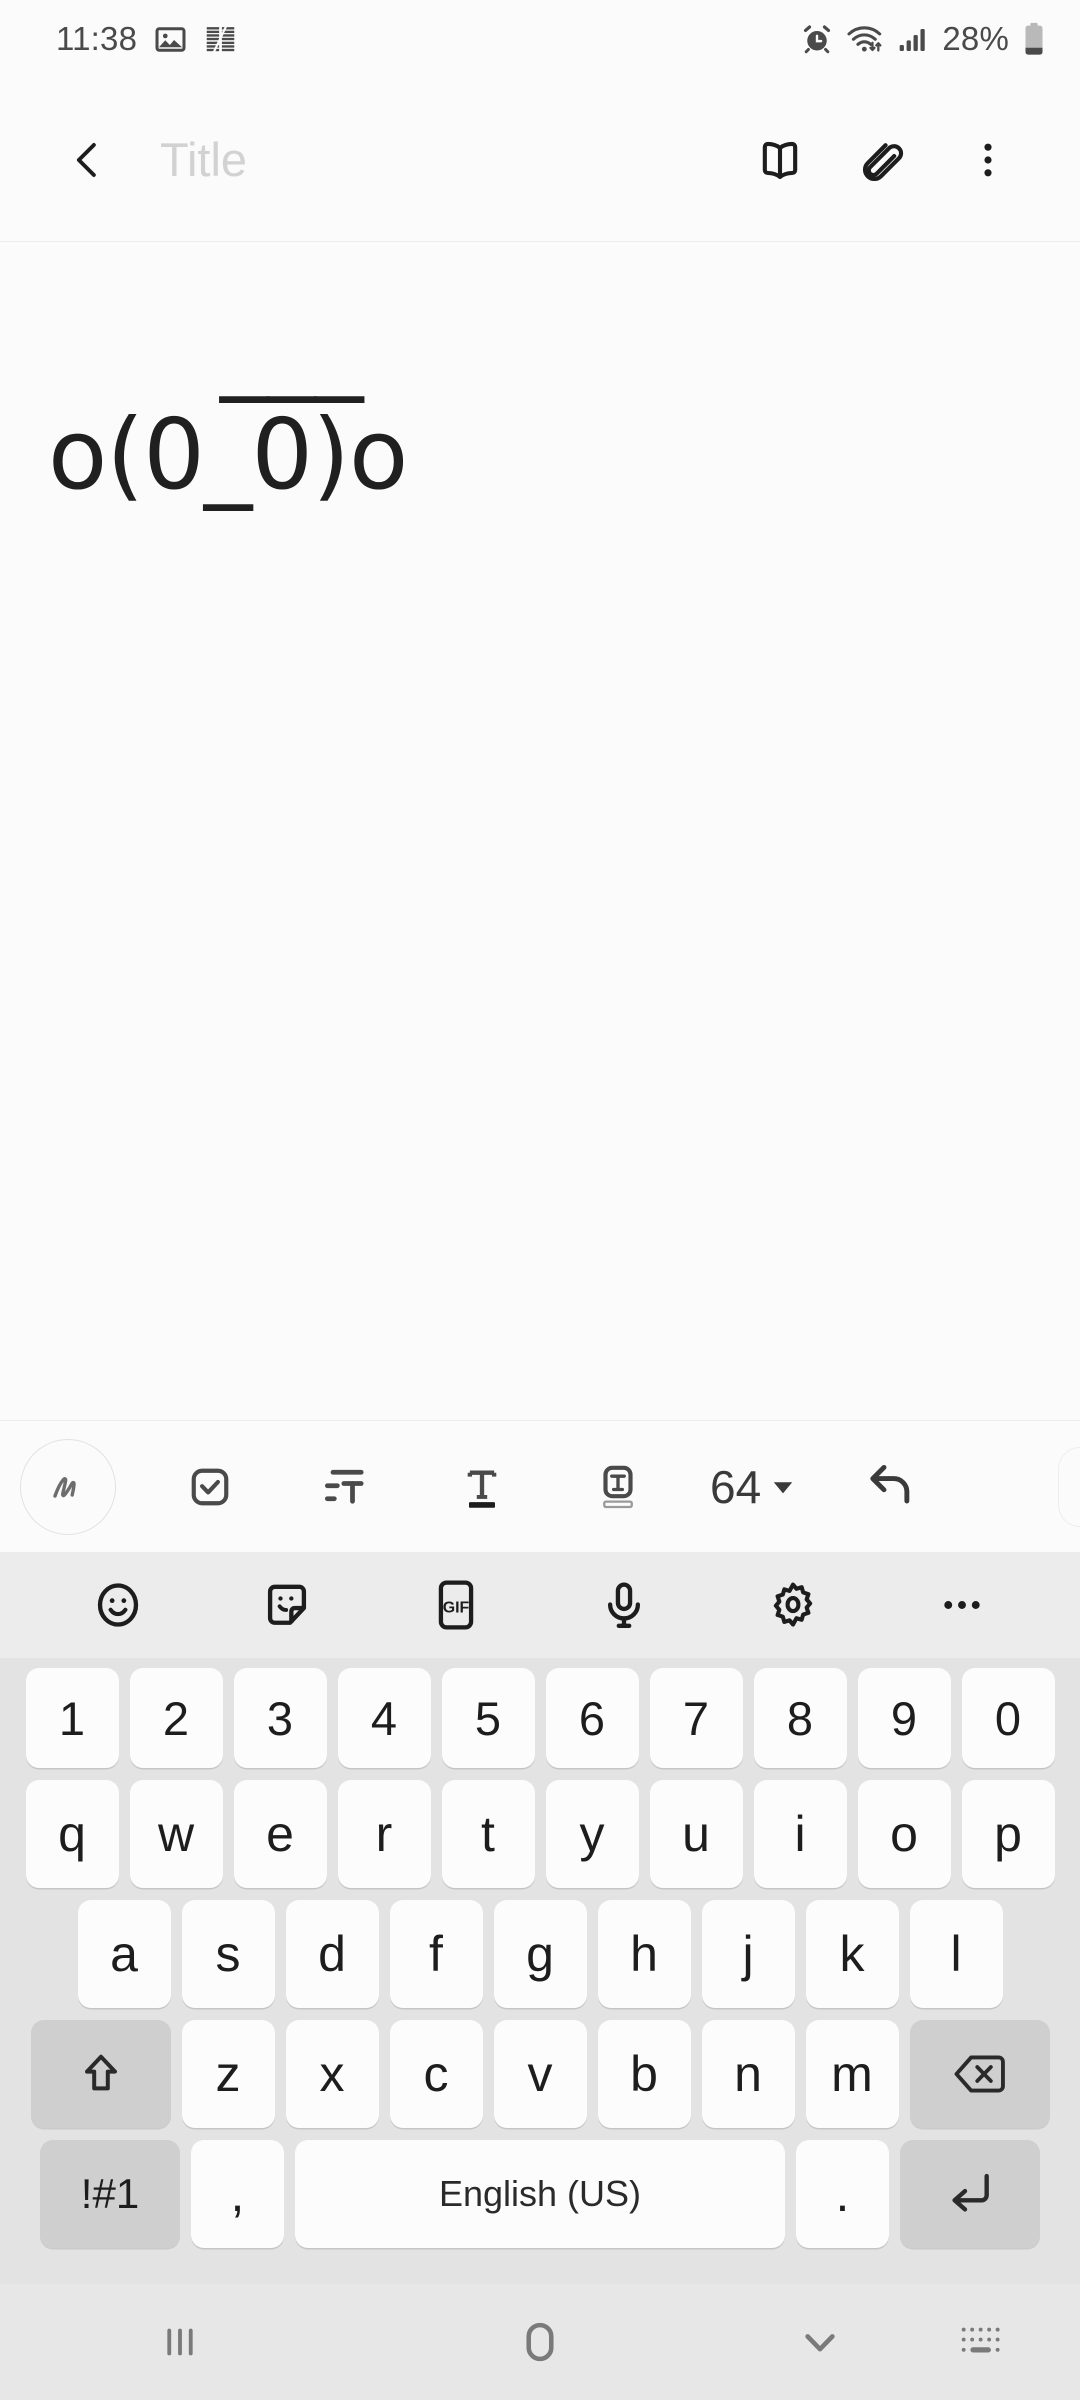 This screenshot has height=2400, width=1080. Describe the element at coordinates (455, 1607) in the screenshot. I see `svg-text: GIF` at that location.